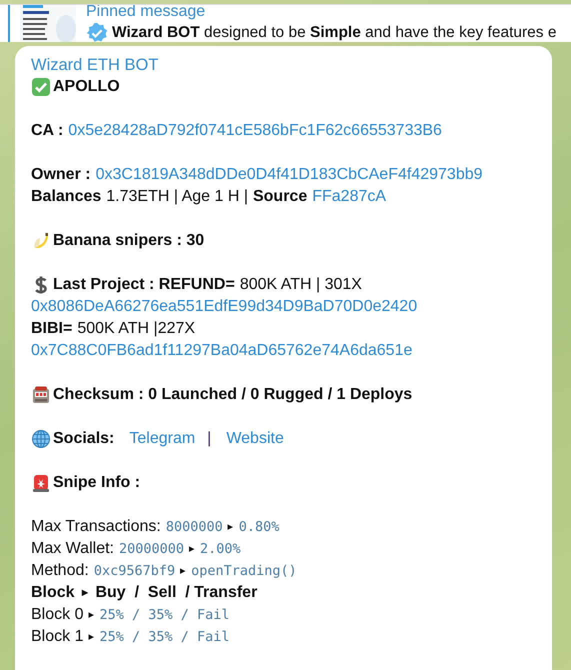 The image size is (571, 670). Describe the element at coordinates (144, 285) in the screenshot. I see `field-label: Last Project : REFUND=` at that location.